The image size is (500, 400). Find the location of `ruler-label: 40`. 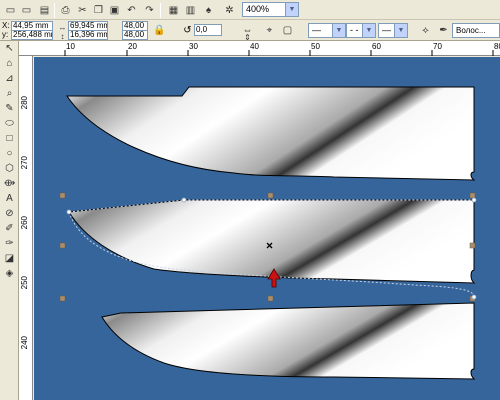

ruler-label: 40 is located at coordinates (254, 46).